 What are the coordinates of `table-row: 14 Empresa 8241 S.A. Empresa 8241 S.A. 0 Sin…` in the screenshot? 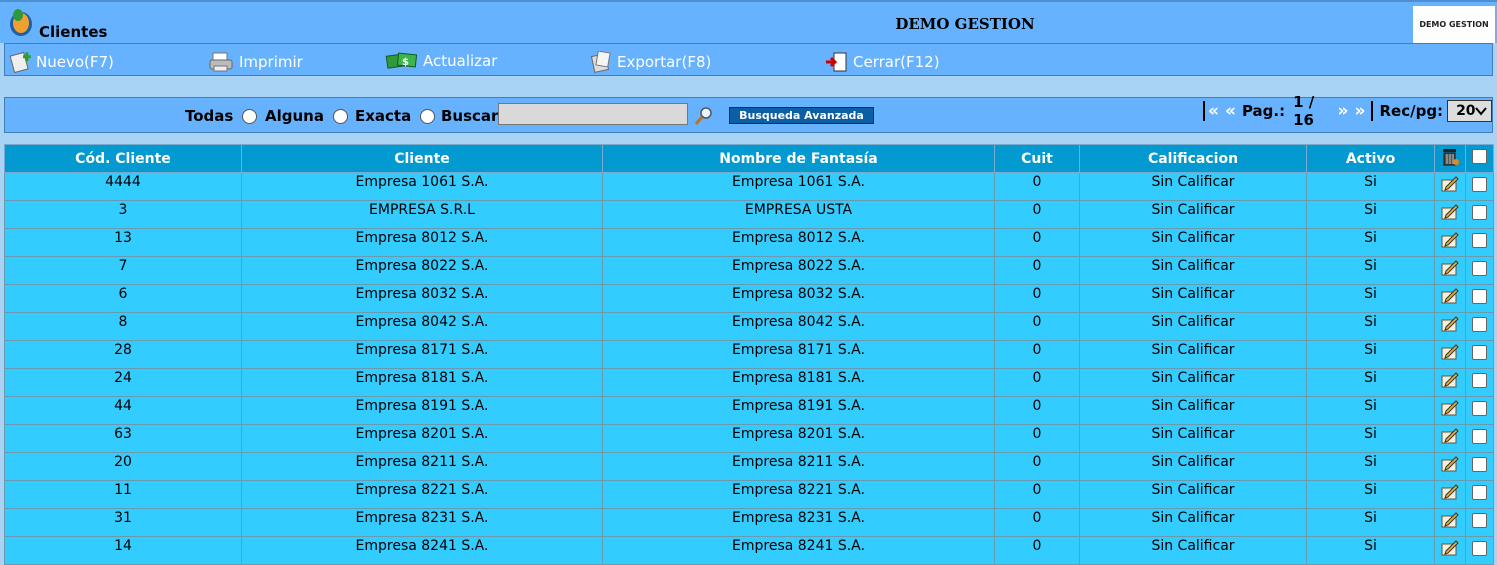 It's located at (749, 550).